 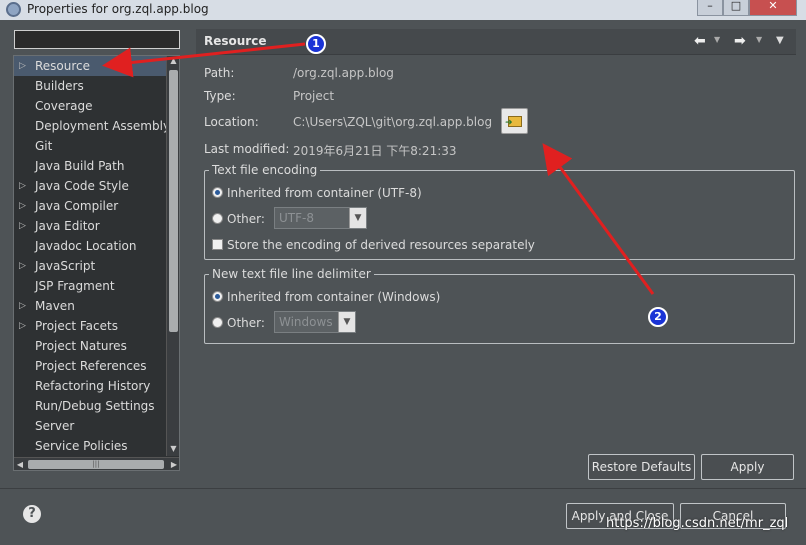 I want to click on tree-item-label: Java Build Path, so click(x=80, y=166).